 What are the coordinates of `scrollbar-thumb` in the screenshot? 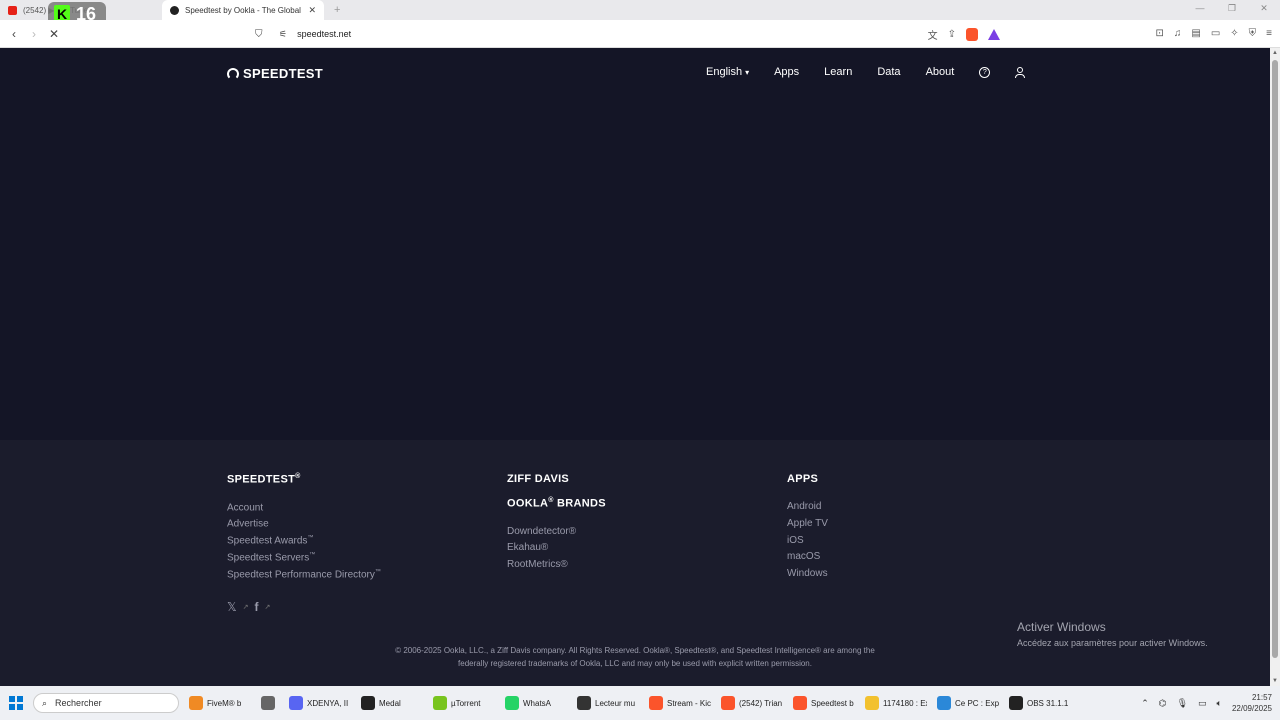 It's located at (1275, 359).